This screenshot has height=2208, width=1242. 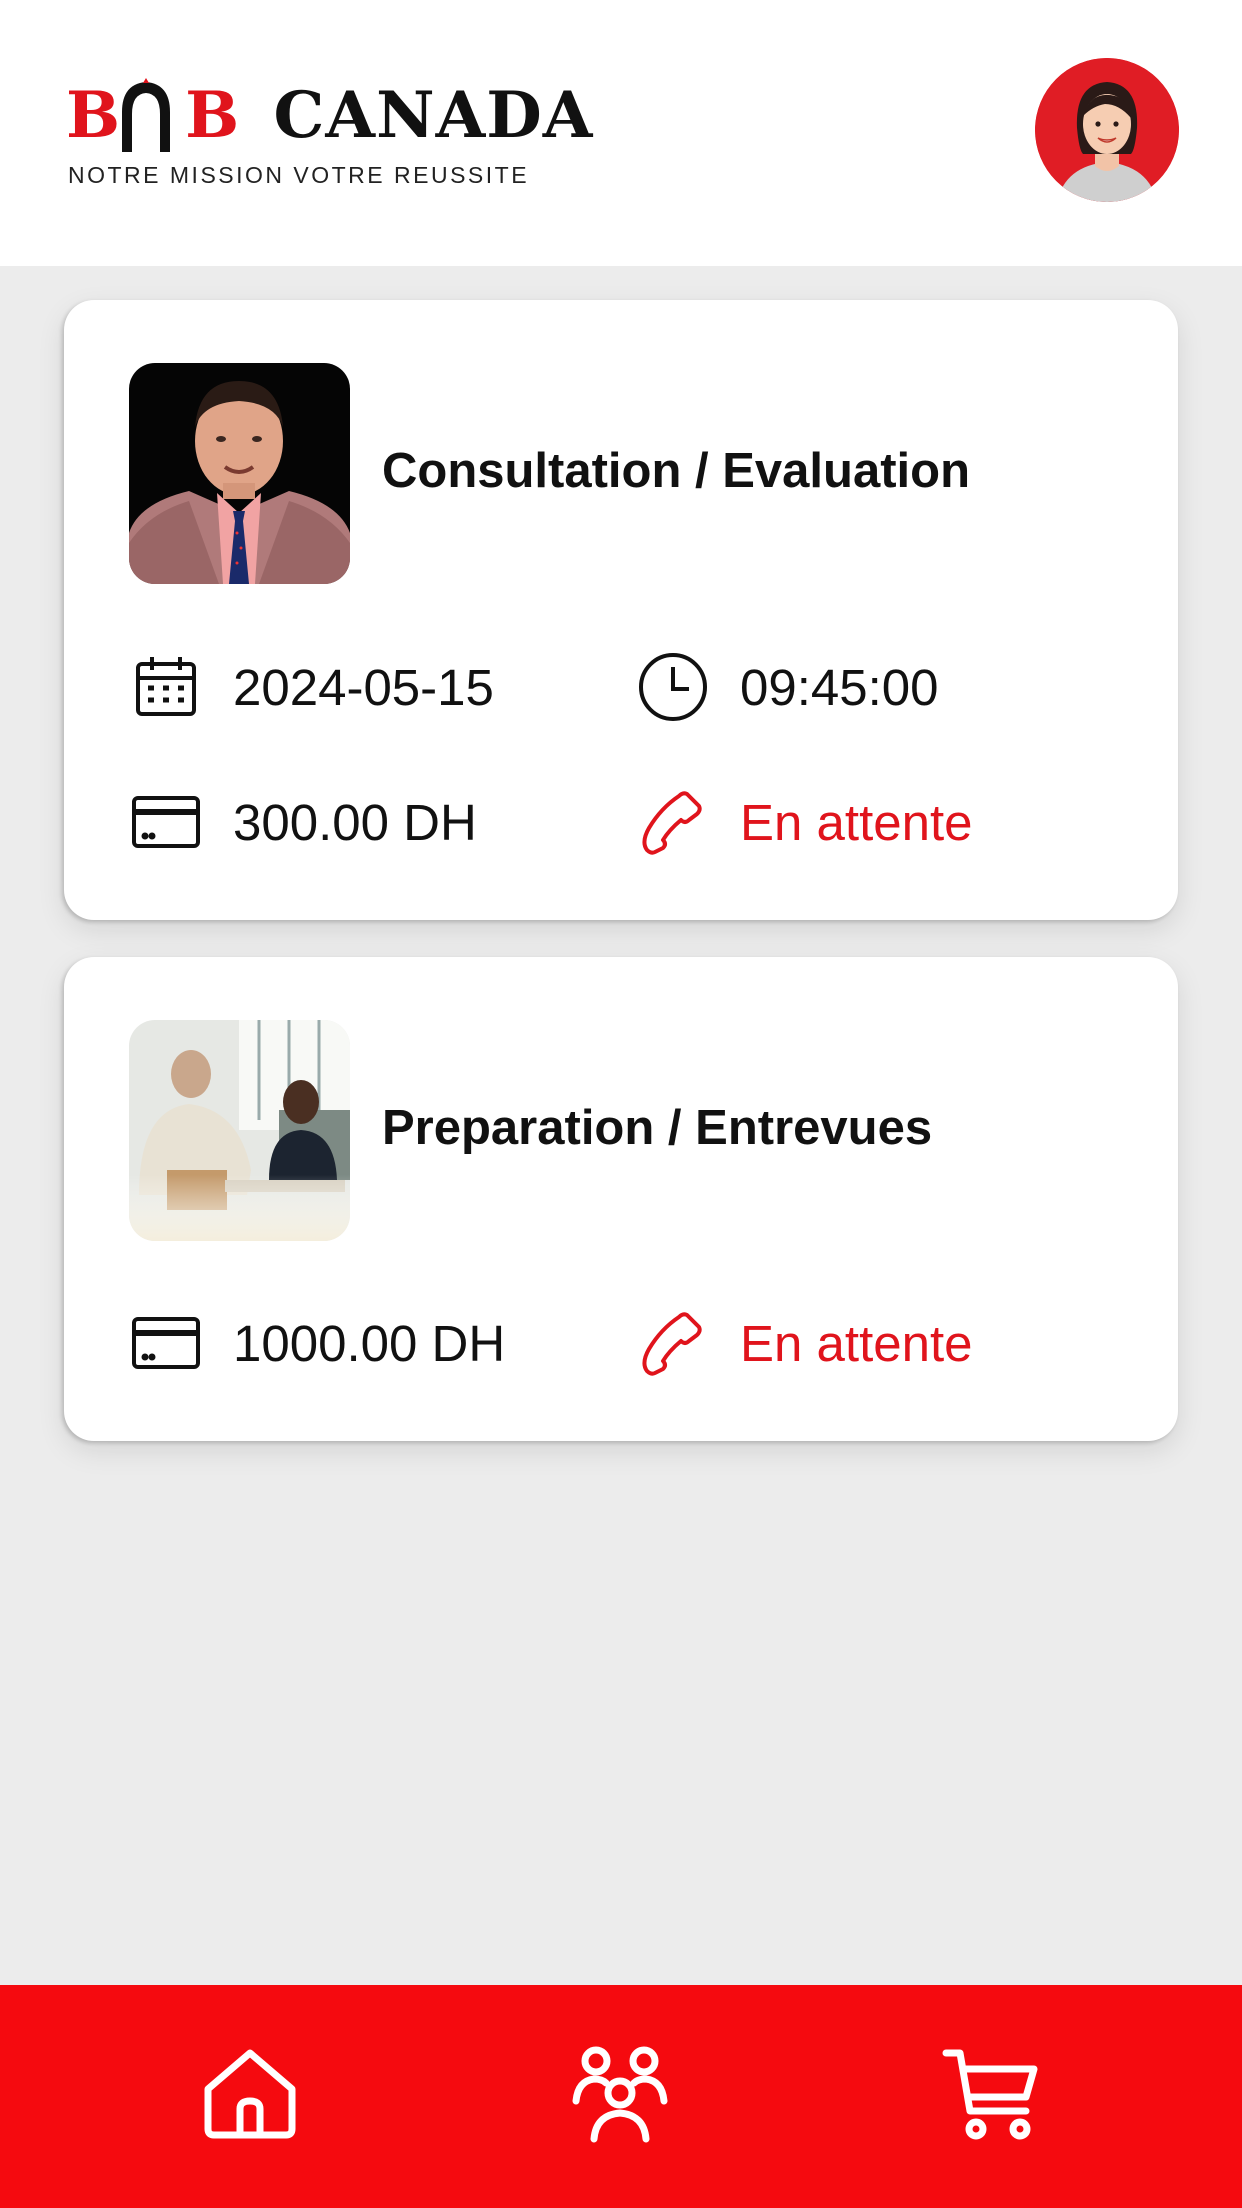 I want to click on calendar-icon, so click(x=166, y=687).